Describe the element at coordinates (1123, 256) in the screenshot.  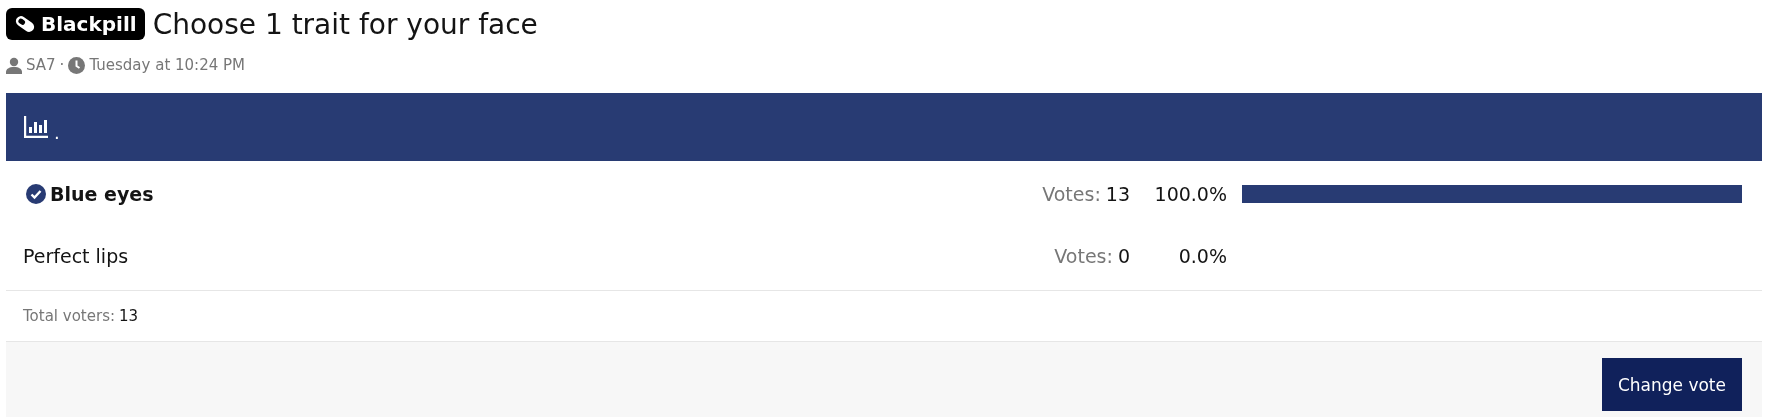
I see `votes-count: 0` at that location.